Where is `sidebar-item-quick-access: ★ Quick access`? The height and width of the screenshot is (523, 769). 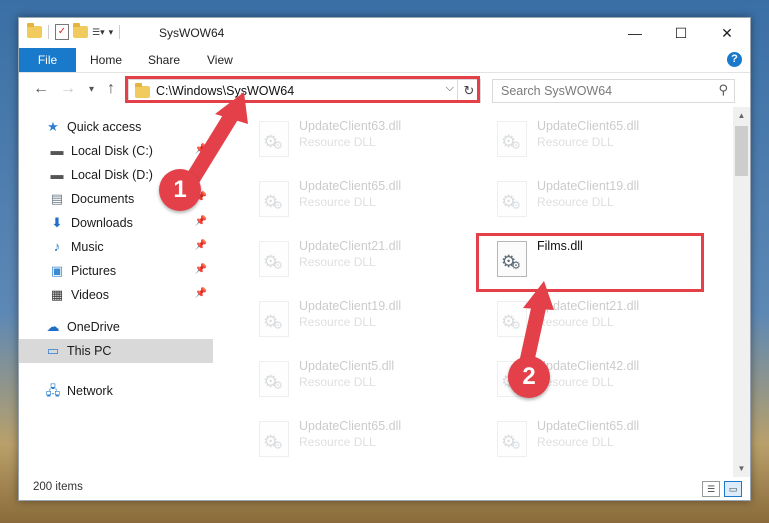 sidebar-item-quick-access: ★ Quick access is located at coordinates (116, 127).